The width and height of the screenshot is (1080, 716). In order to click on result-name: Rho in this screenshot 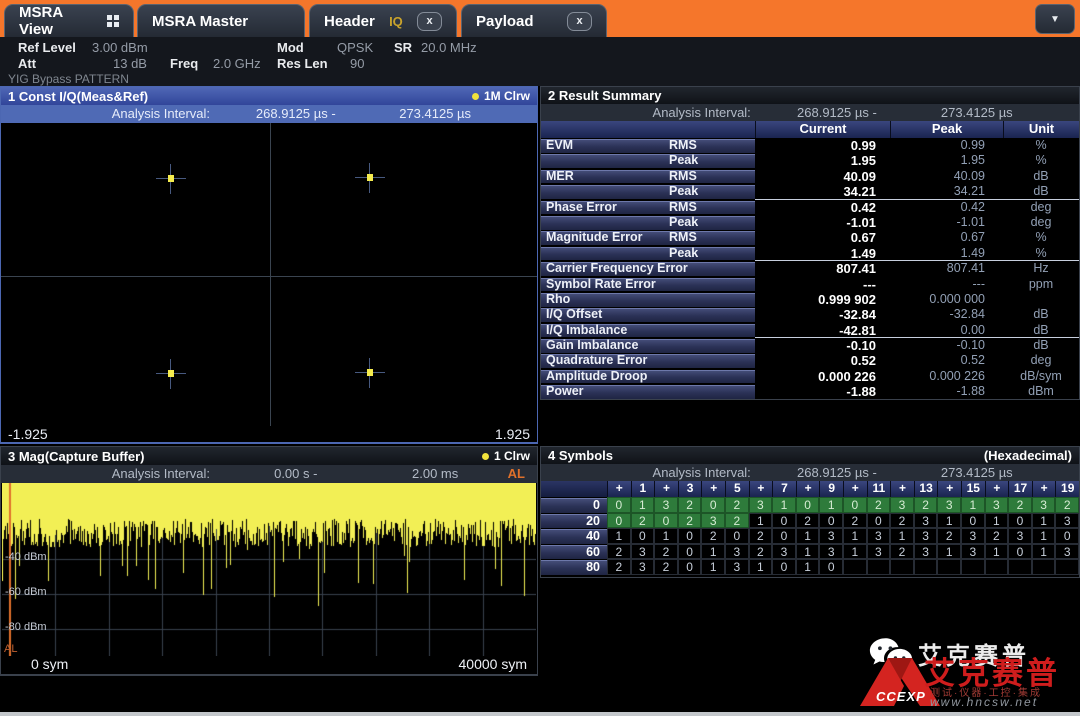, I will do `click(558, 298)`.